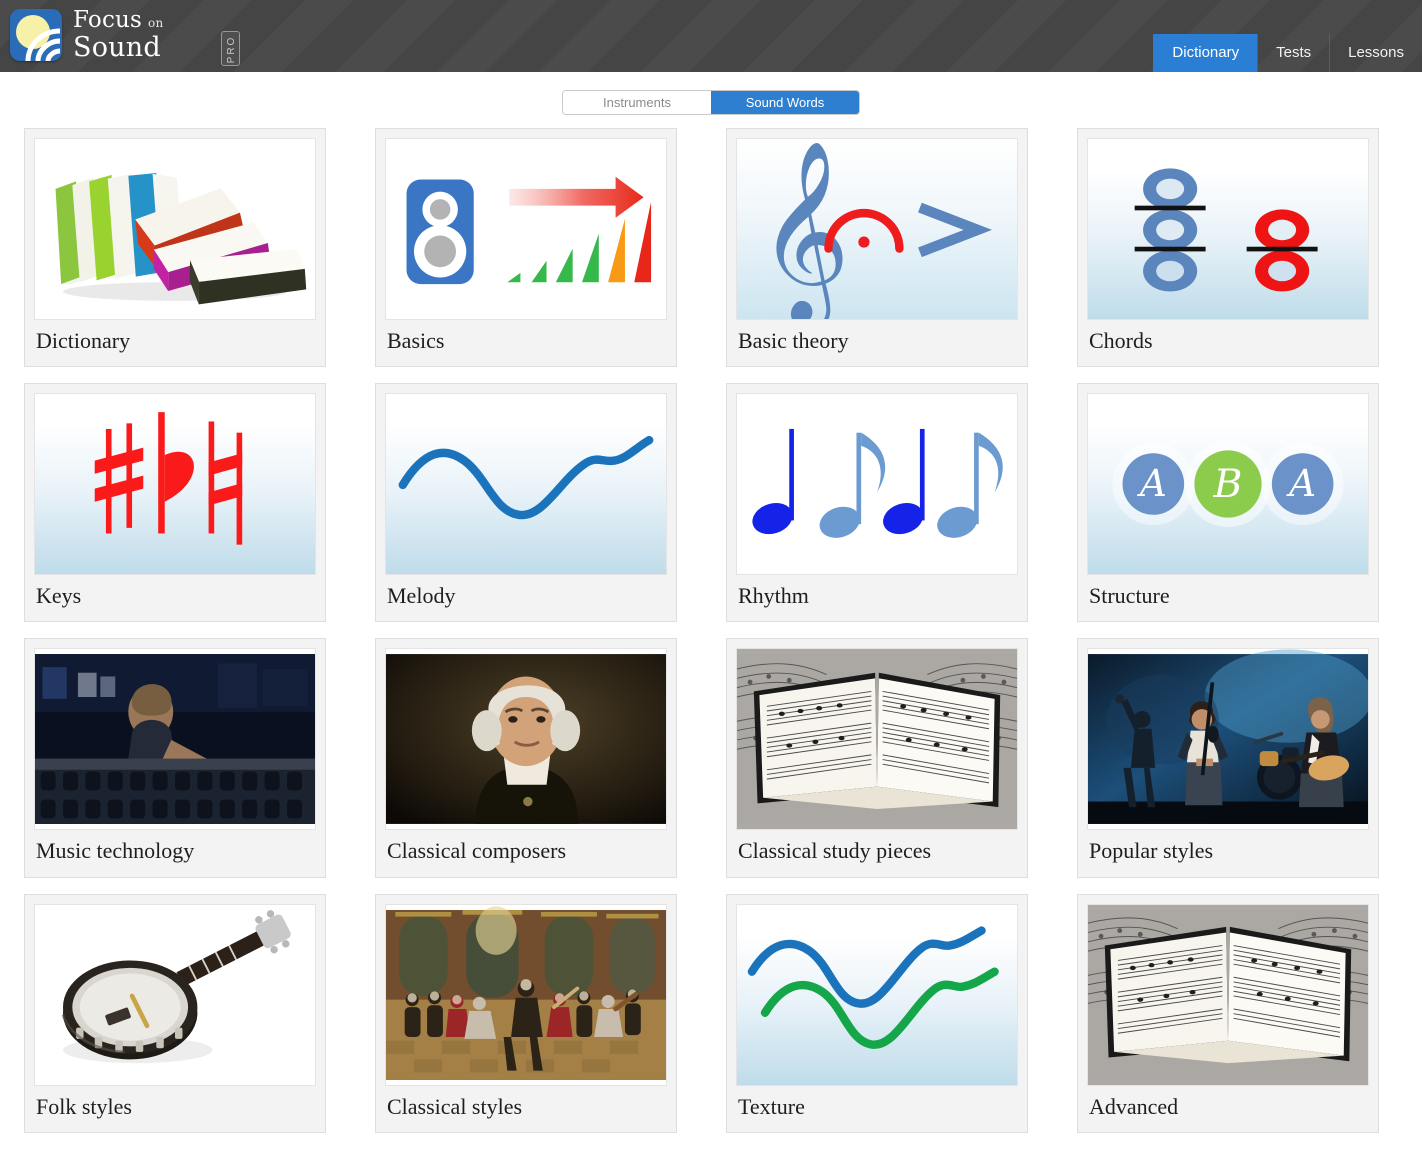 This screenshot has height=1172, width=1422. Describe the element at coordinates (175, 484) in the screenshot. I see `accidentals-icon` at that location.